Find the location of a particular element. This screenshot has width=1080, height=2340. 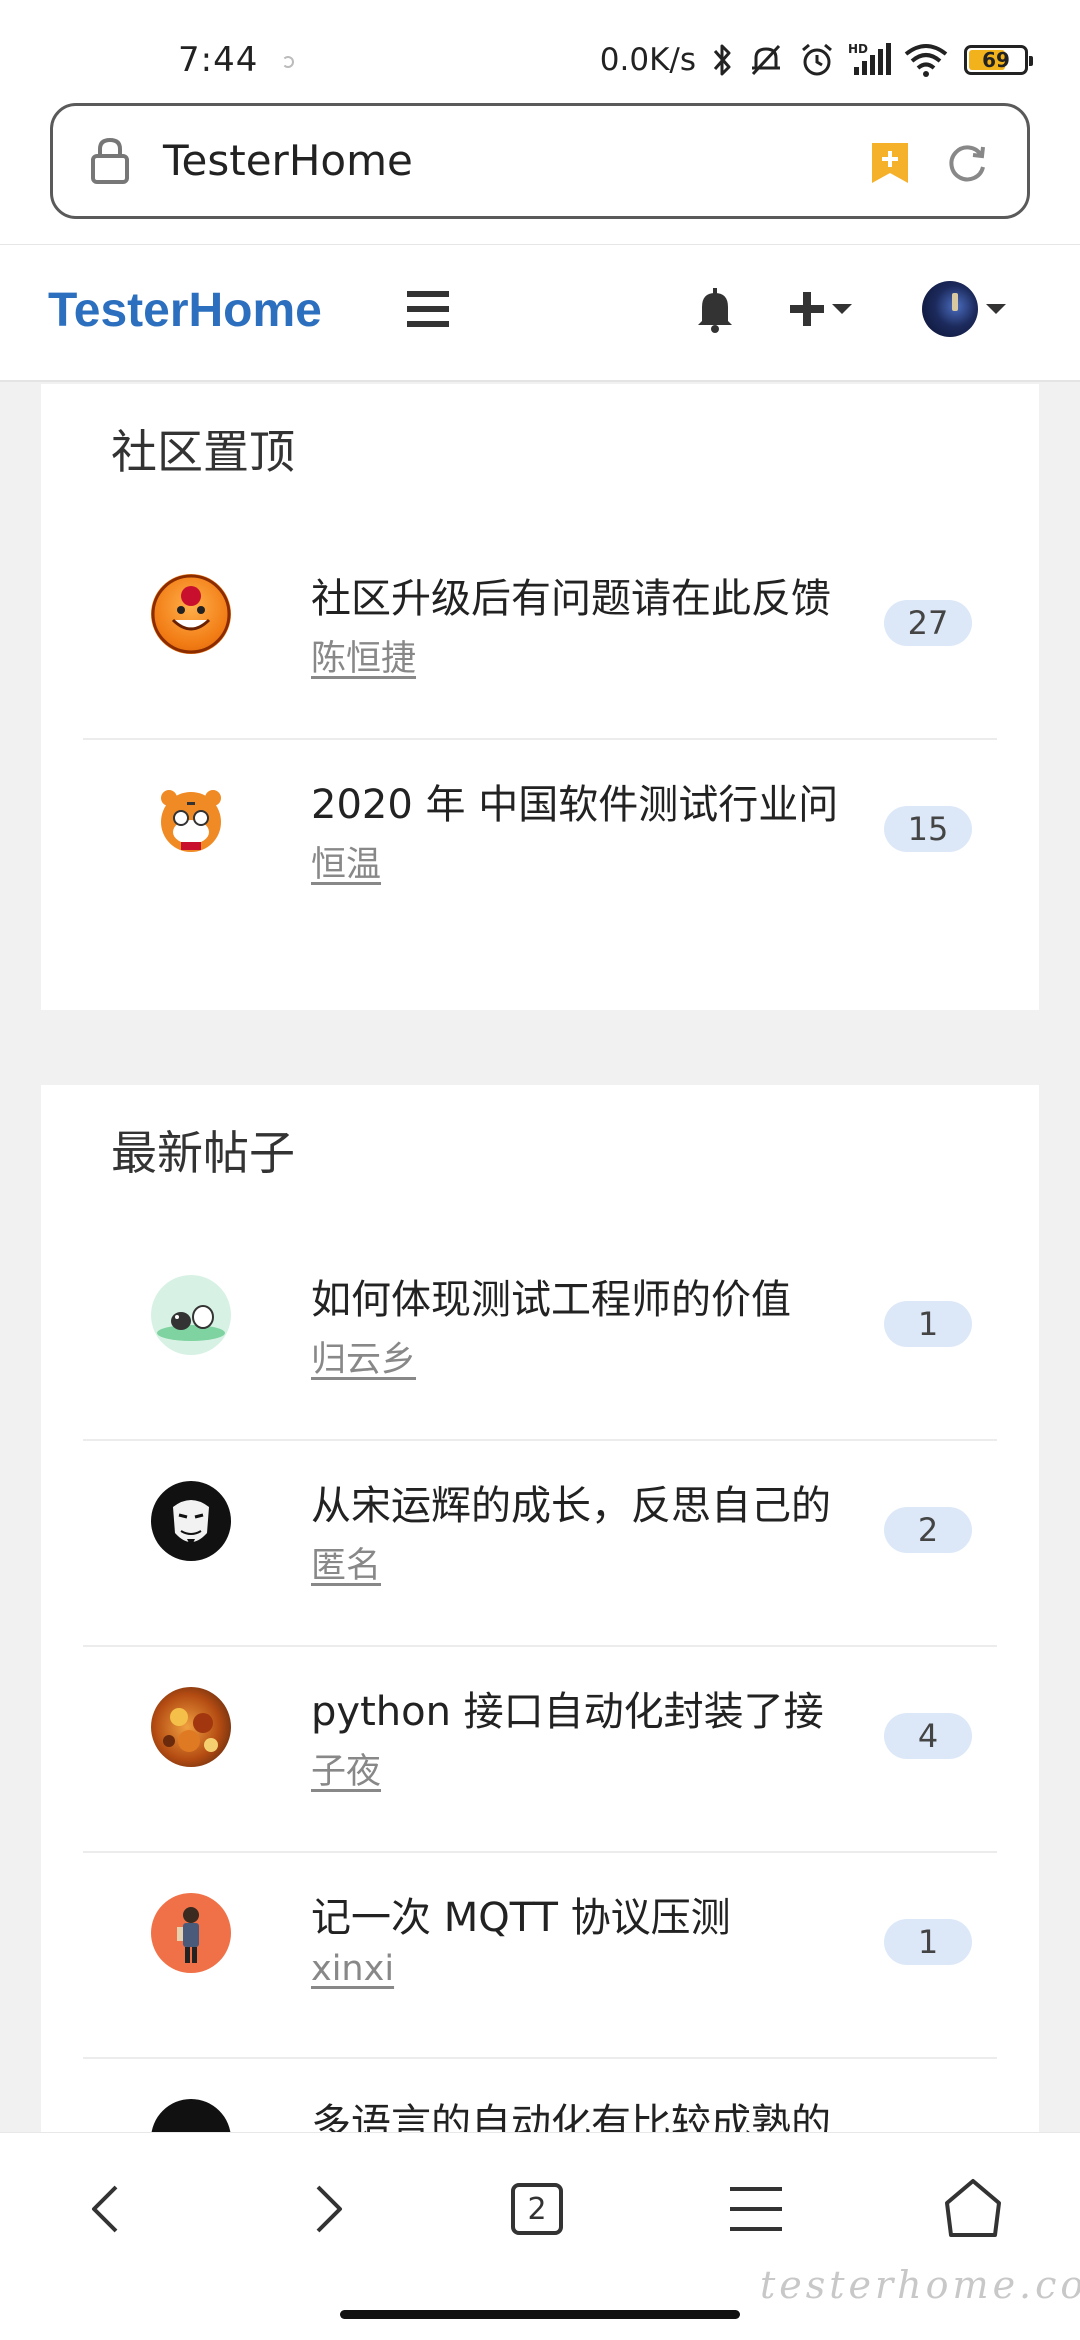

topic-author: 陈恒捷 is located at coordinates (363, 655).